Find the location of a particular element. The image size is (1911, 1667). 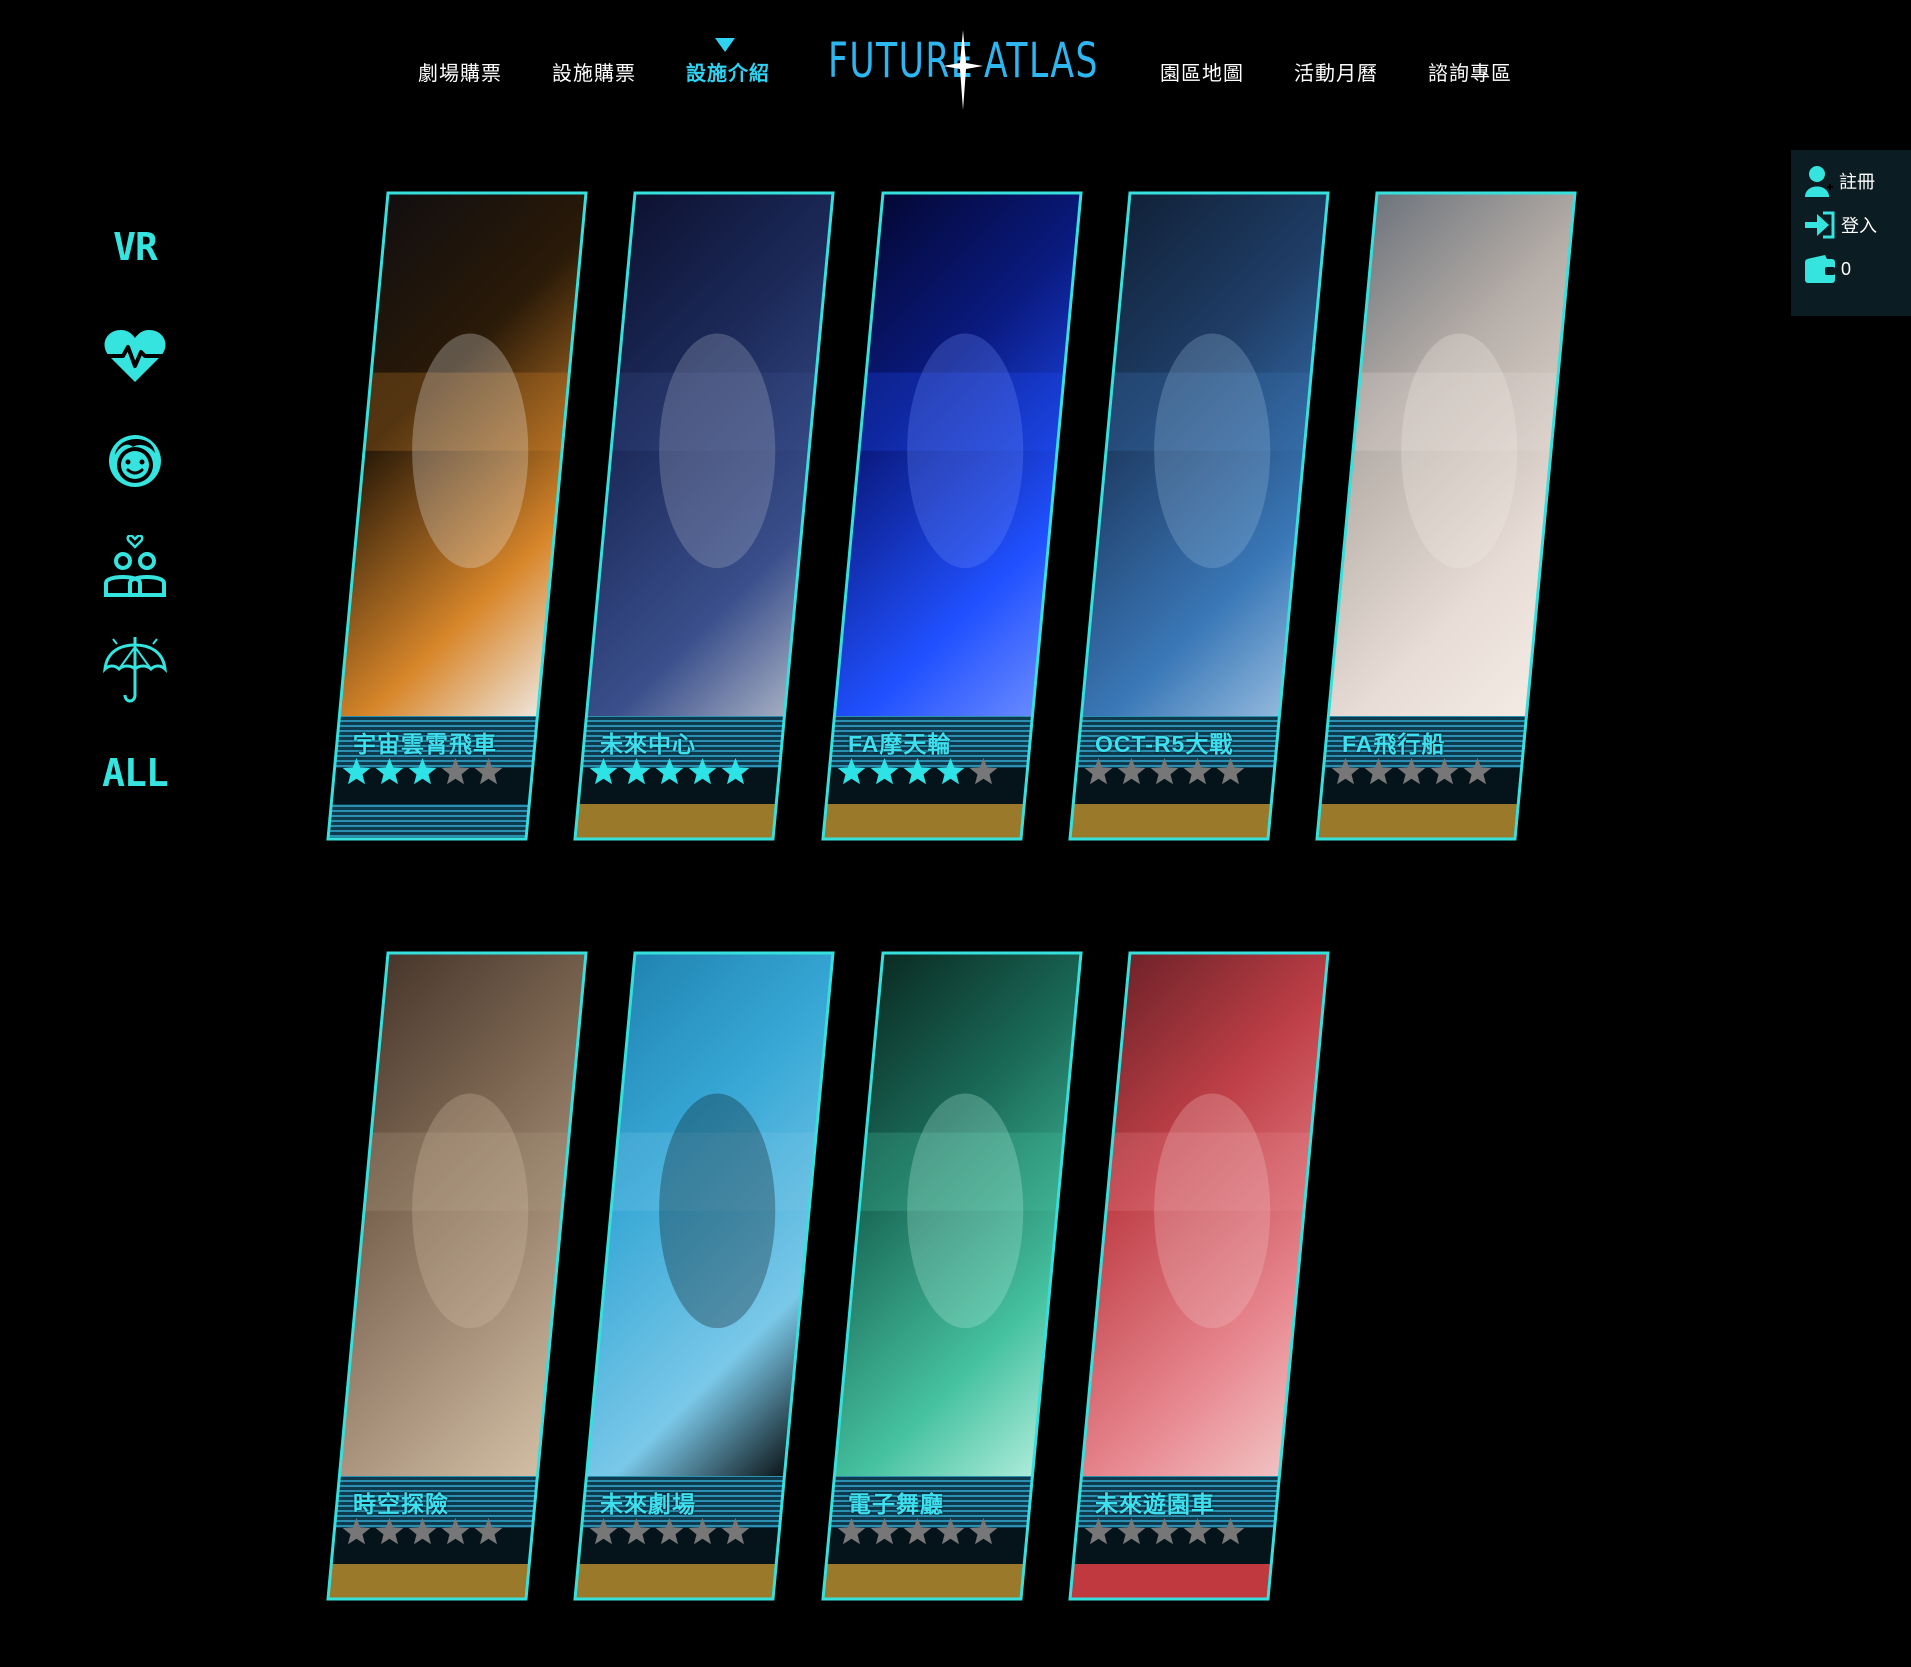

category-kids is located at coordinates (135, 458).